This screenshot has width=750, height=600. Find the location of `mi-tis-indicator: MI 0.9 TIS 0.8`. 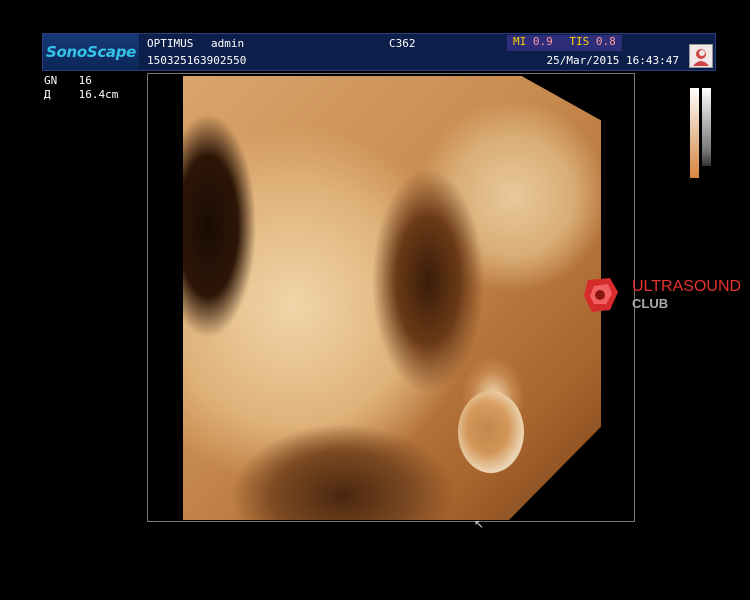

mi-tis-indicator: MI 0.9 TIS 0.8 is located at coordinates (564, 43).